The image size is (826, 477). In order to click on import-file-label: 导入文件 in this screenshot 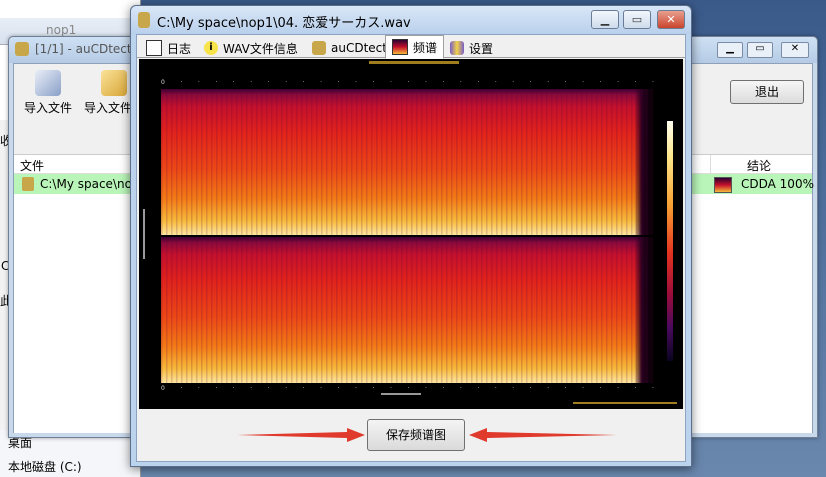, I will do `click(47, 108)`.